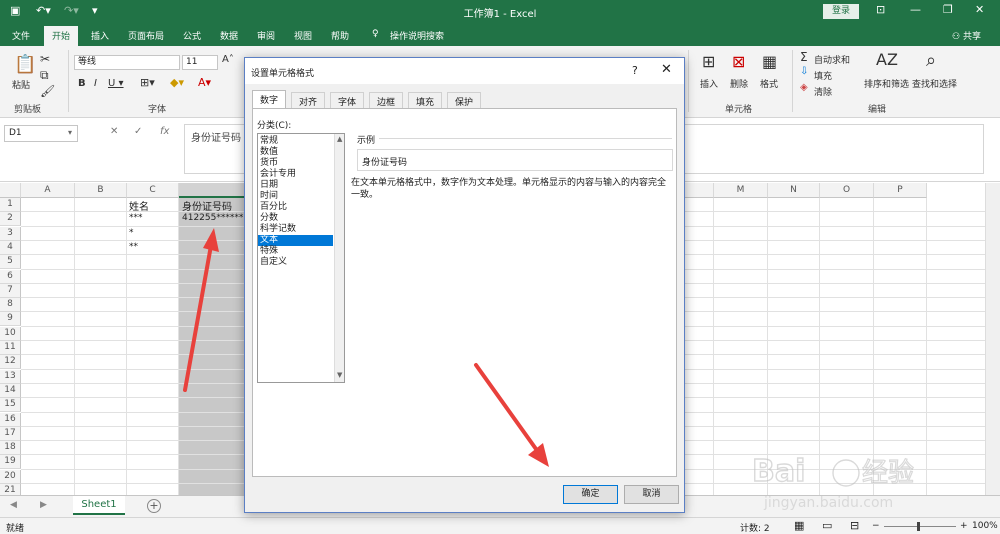  I want to click on column-header, so click(212, 190).